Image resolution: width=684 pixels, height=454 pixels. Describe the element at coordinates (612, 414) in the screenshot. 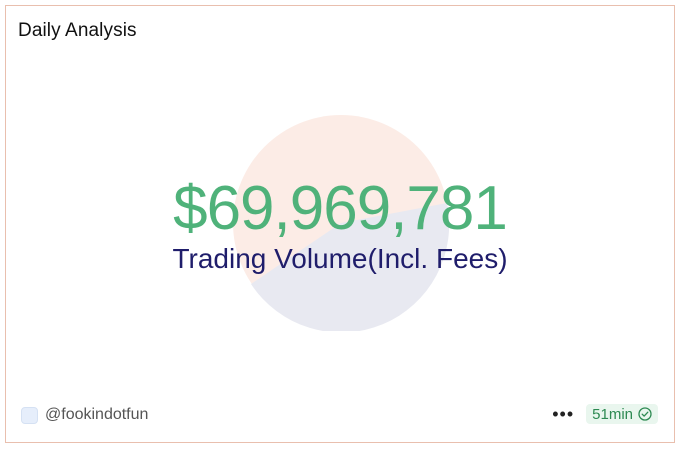

I see `time-label: 51min` at that location.